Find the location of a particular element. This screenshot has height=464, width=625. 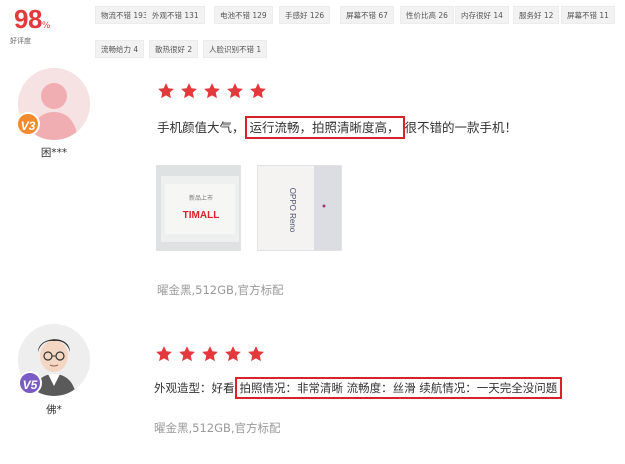

review-photo: OPPO Reno is located at coordinates (299, 208).